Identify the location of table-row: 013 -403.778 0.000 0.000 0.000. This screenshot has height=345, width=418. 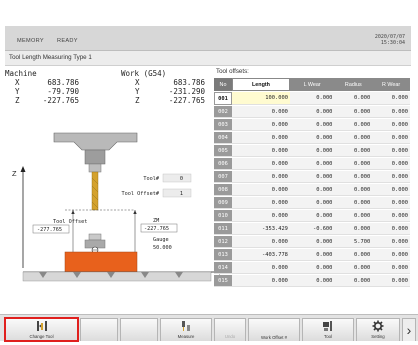
(312, 255).